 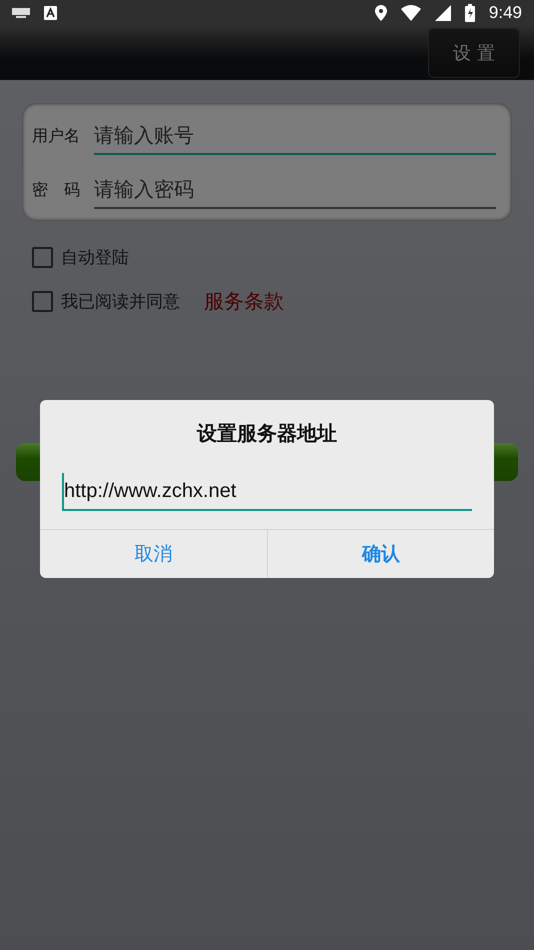 I want to click on checkbox-label: 自动登陆, so click(x=95, y=257).